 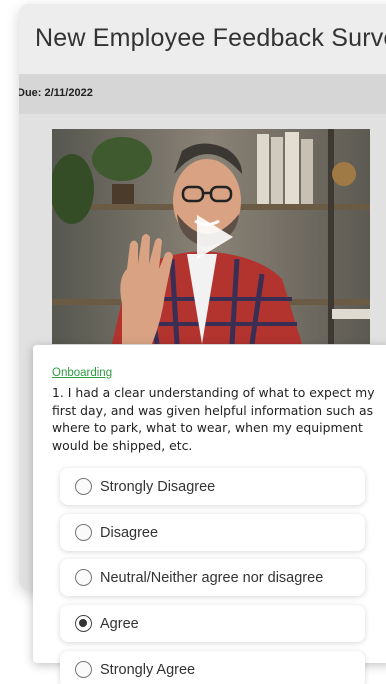 I want to click on question-category-link: Onboarding, so click(x=82, y=373).